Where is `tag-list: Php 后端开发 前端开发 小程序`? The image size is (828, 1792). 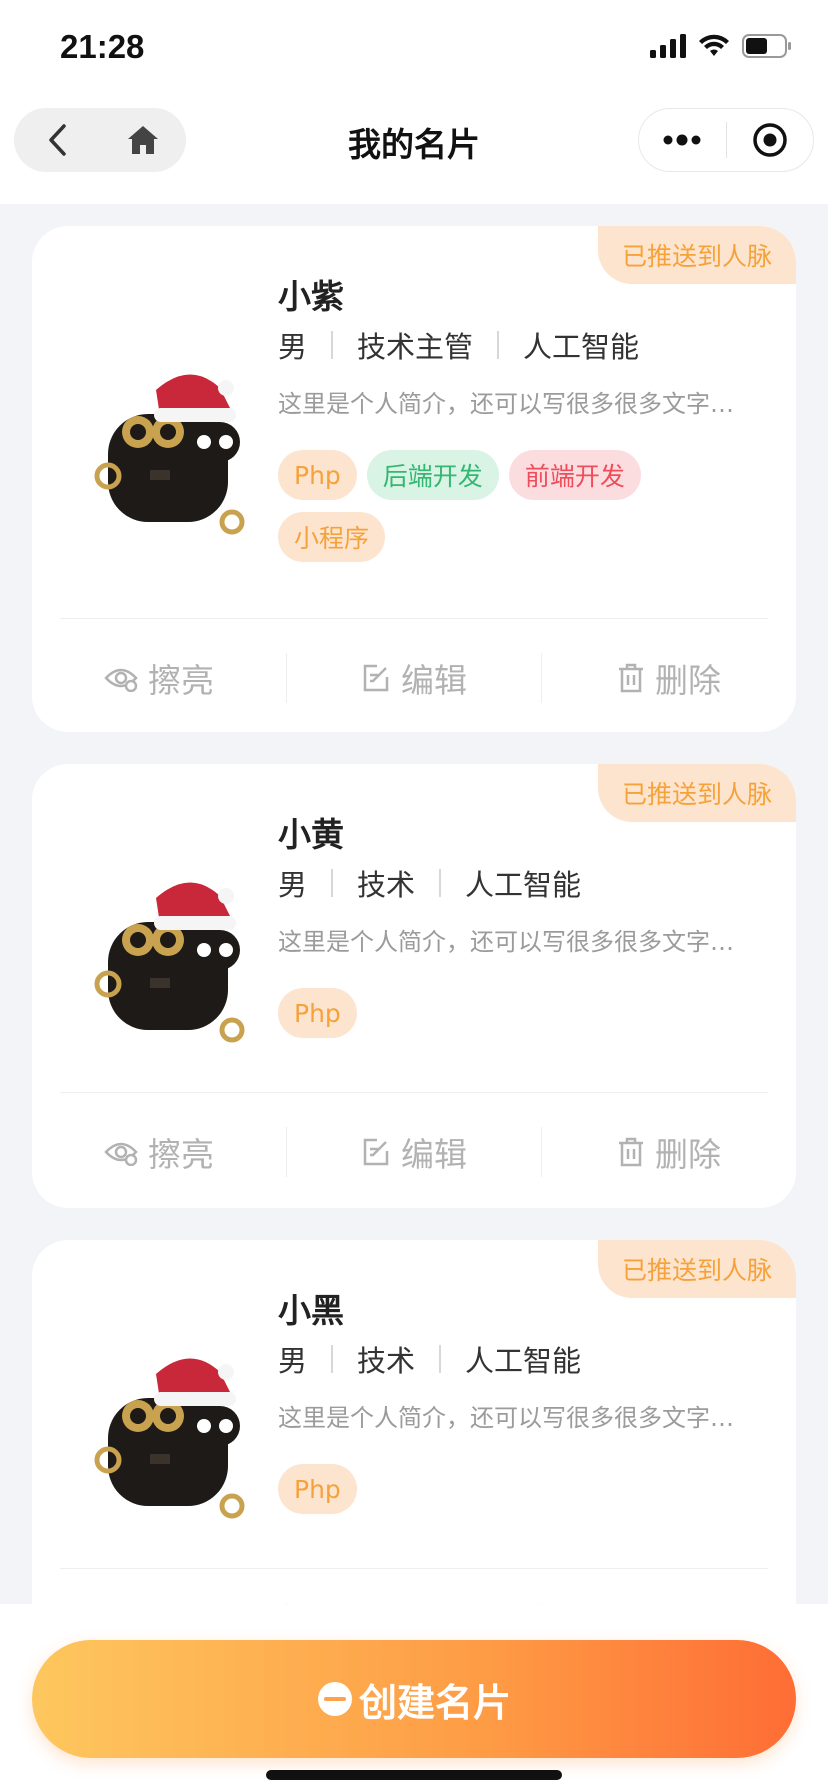
tag-list: Php 后端开发 前端开发 小程序 is located at coordinates (513, 506).